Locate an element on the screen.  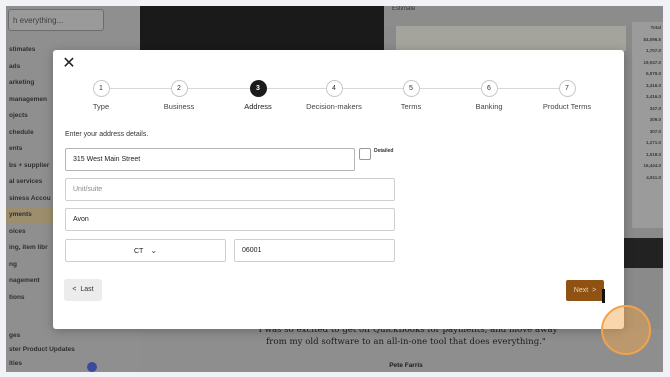
step-business: 2 Business is located at coordinates (179, 95).